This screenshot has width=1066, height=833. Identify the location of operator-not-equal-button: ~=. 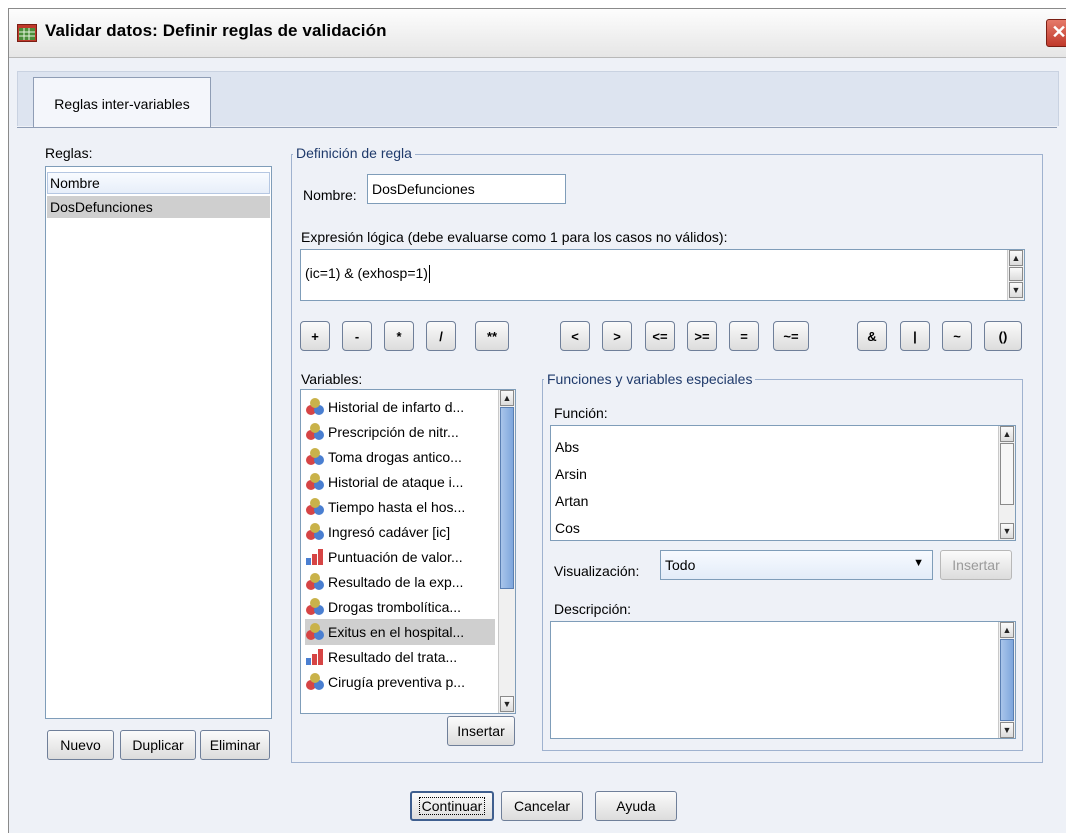
(791, 336).